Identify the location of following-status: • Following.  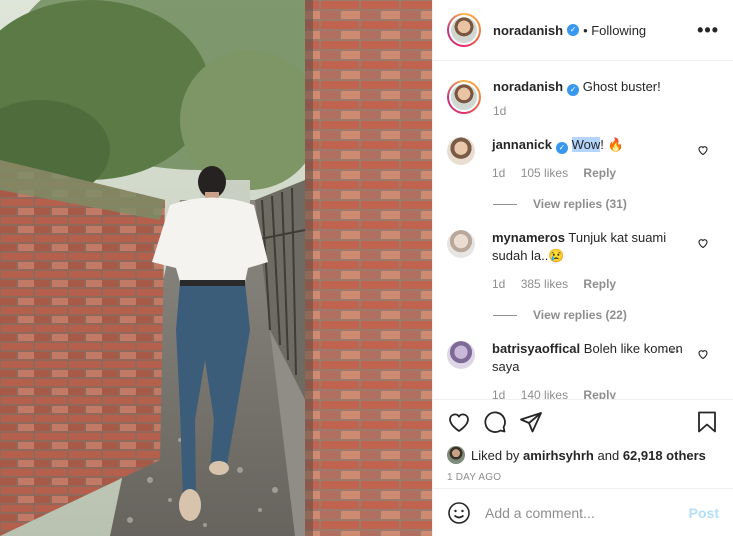
(614, 30).